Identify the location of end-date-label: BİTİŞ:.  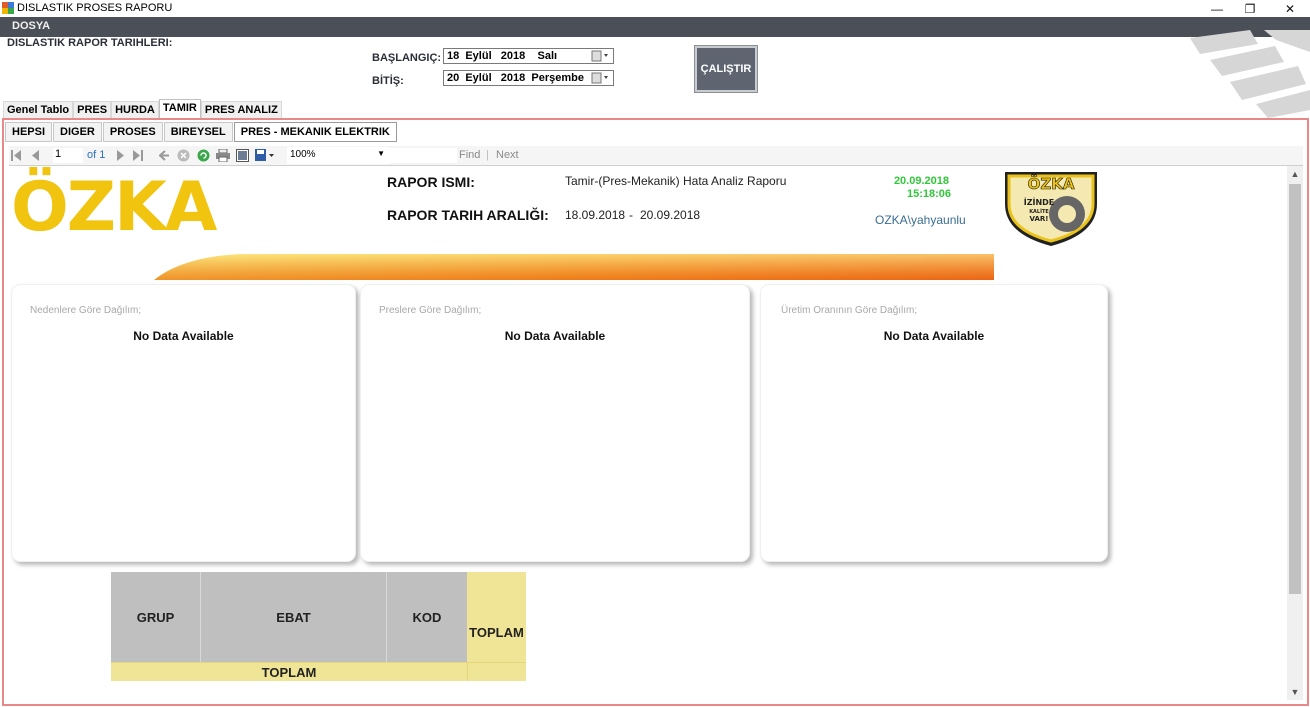
(388, 81).